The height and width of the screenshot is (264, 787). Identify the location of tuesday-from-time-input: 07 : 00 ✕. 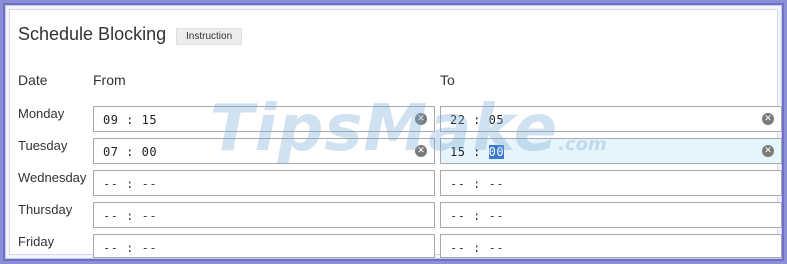
(264, 151).